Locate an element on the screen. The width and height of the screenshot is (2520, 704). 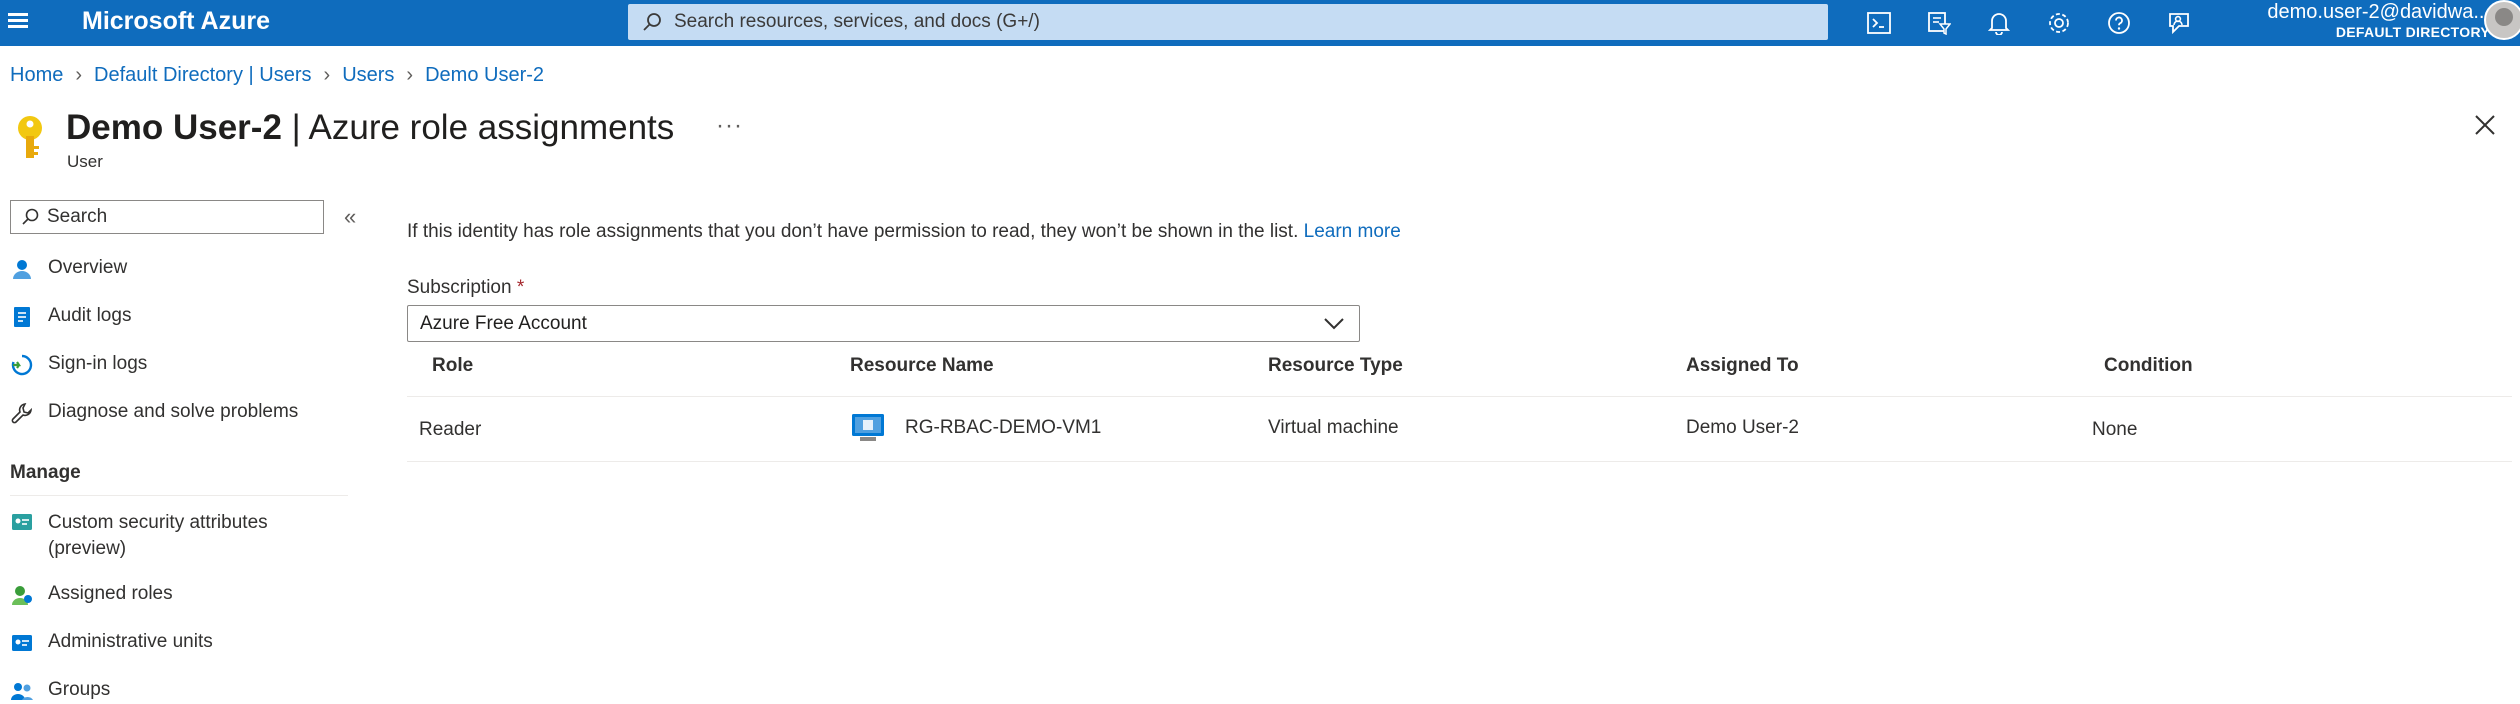
account-menu: demo.user-2@davidwa... DEFAULT DIRECTORY is located at coordinates (2340, 23).